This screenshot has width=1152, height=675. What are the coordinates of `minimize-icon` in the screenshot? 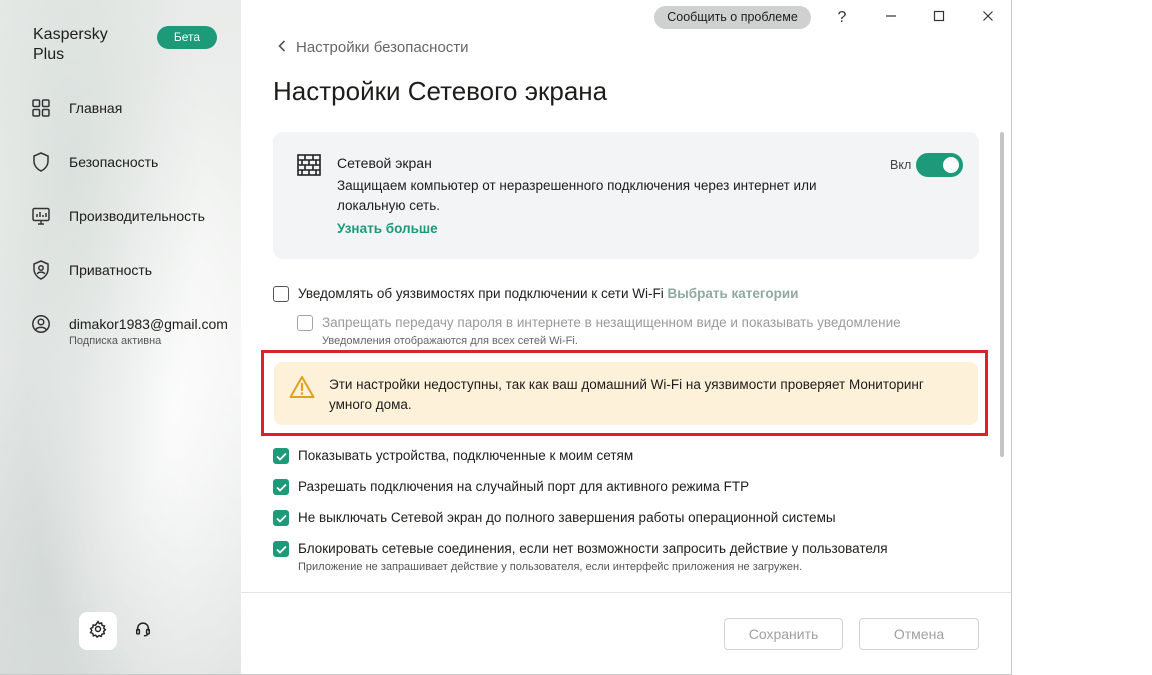 It's located at (891, 18).